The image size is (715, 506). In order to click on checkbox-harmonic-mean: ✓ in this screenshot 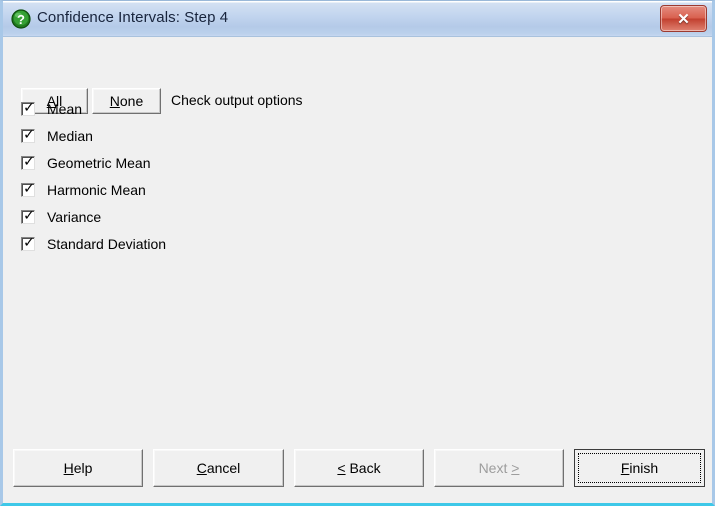, I will do `click(28, 188)`.